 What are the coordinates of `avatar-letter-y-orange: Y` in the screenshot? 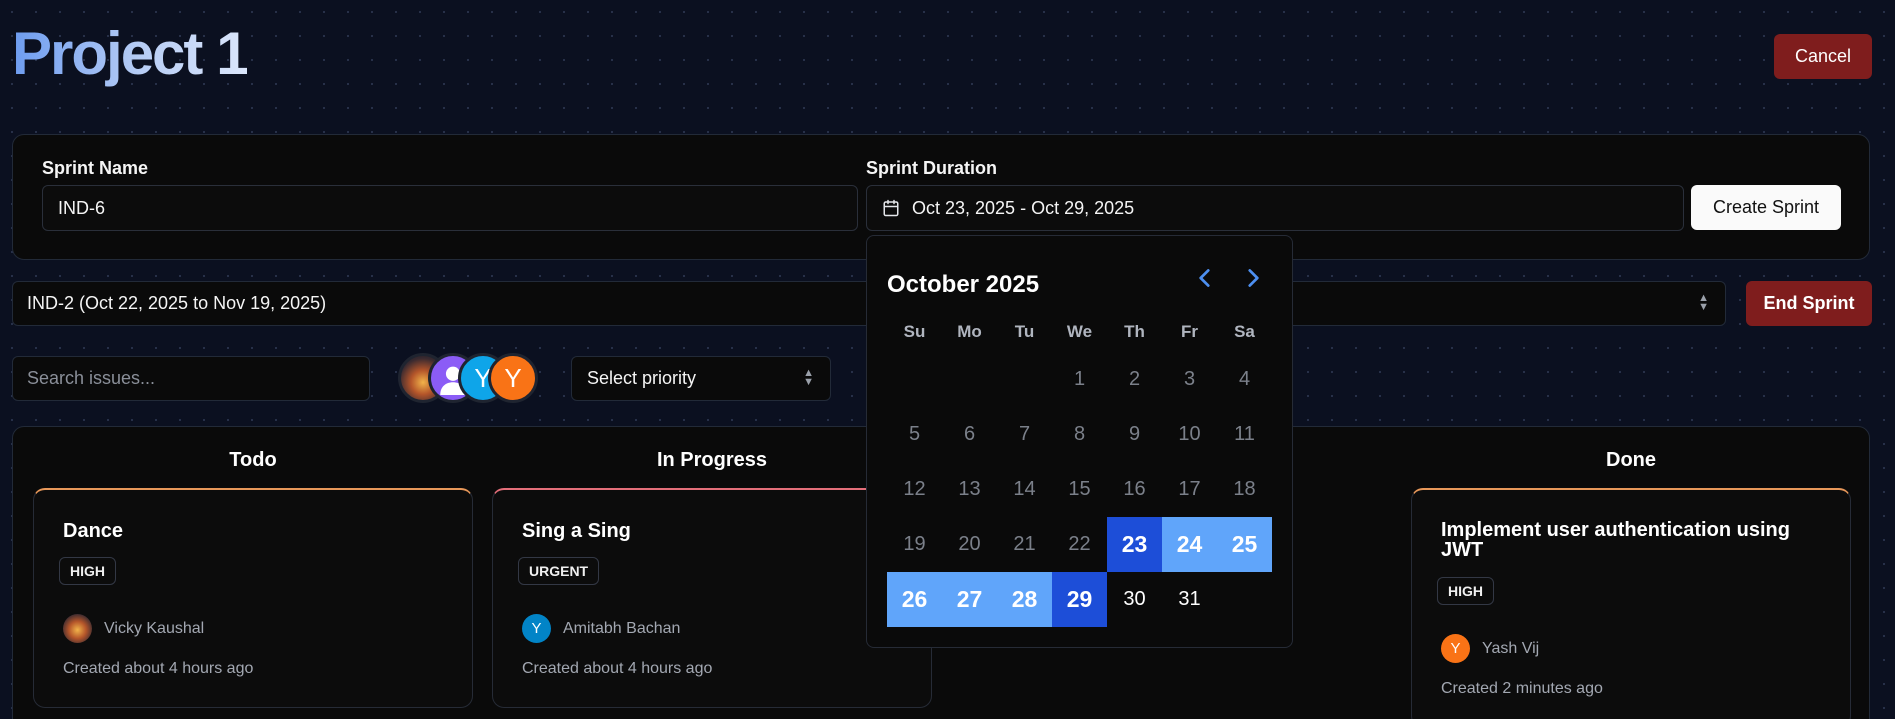 It's located at (513, 378).